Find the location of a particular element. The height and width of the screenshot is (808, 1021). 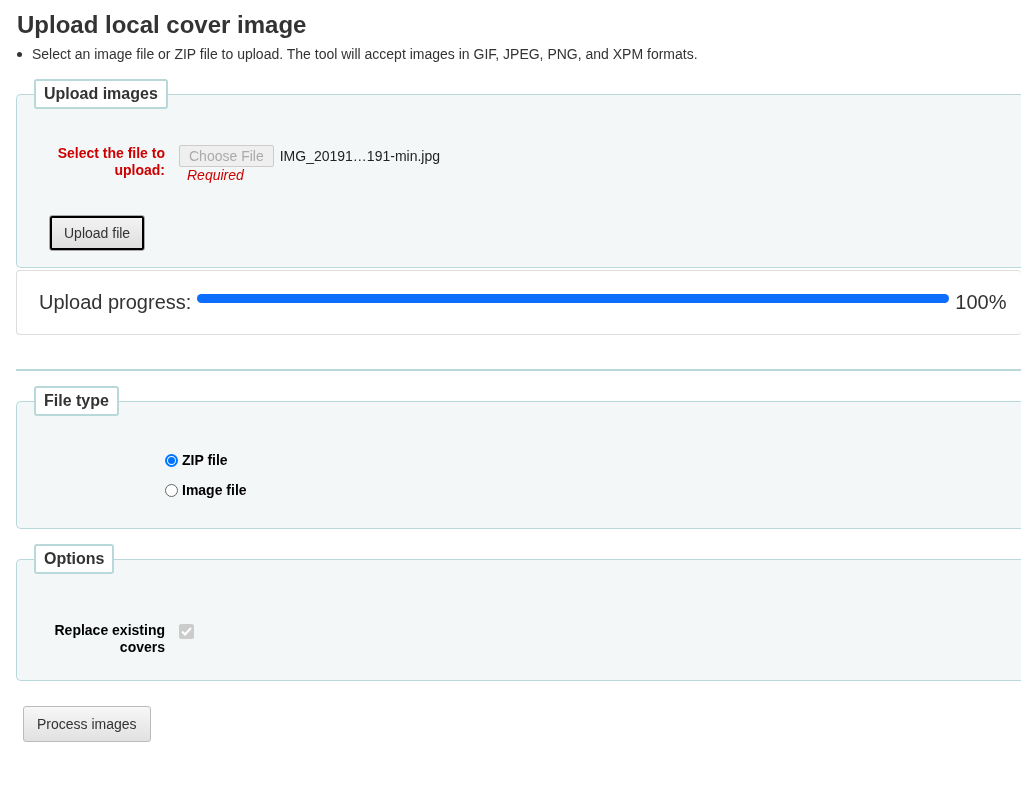

page-title: Upload local cover image is located at coordinates (162, 25).